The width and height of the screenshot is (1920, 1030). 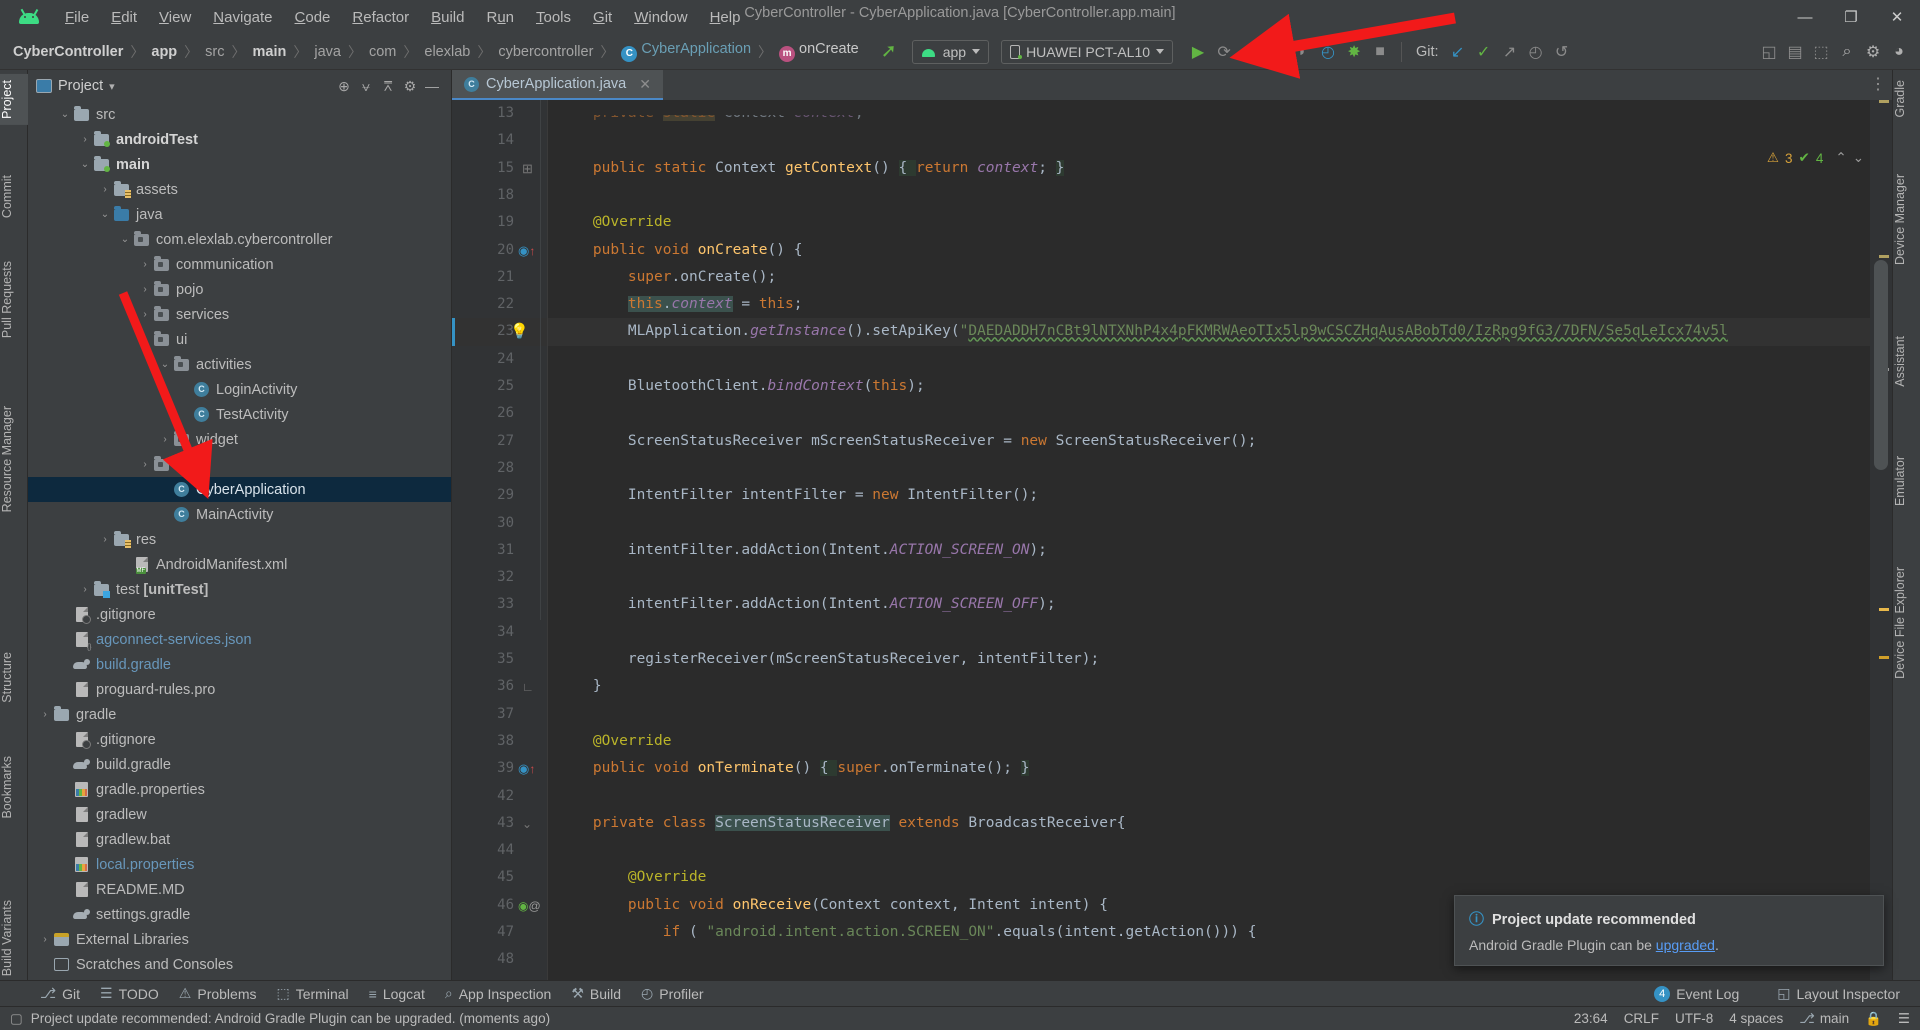 I want to click on inspection-widget: ⚠ 3 ✔ 4 ⌃ ⌄, so click(x=1815, y=158).